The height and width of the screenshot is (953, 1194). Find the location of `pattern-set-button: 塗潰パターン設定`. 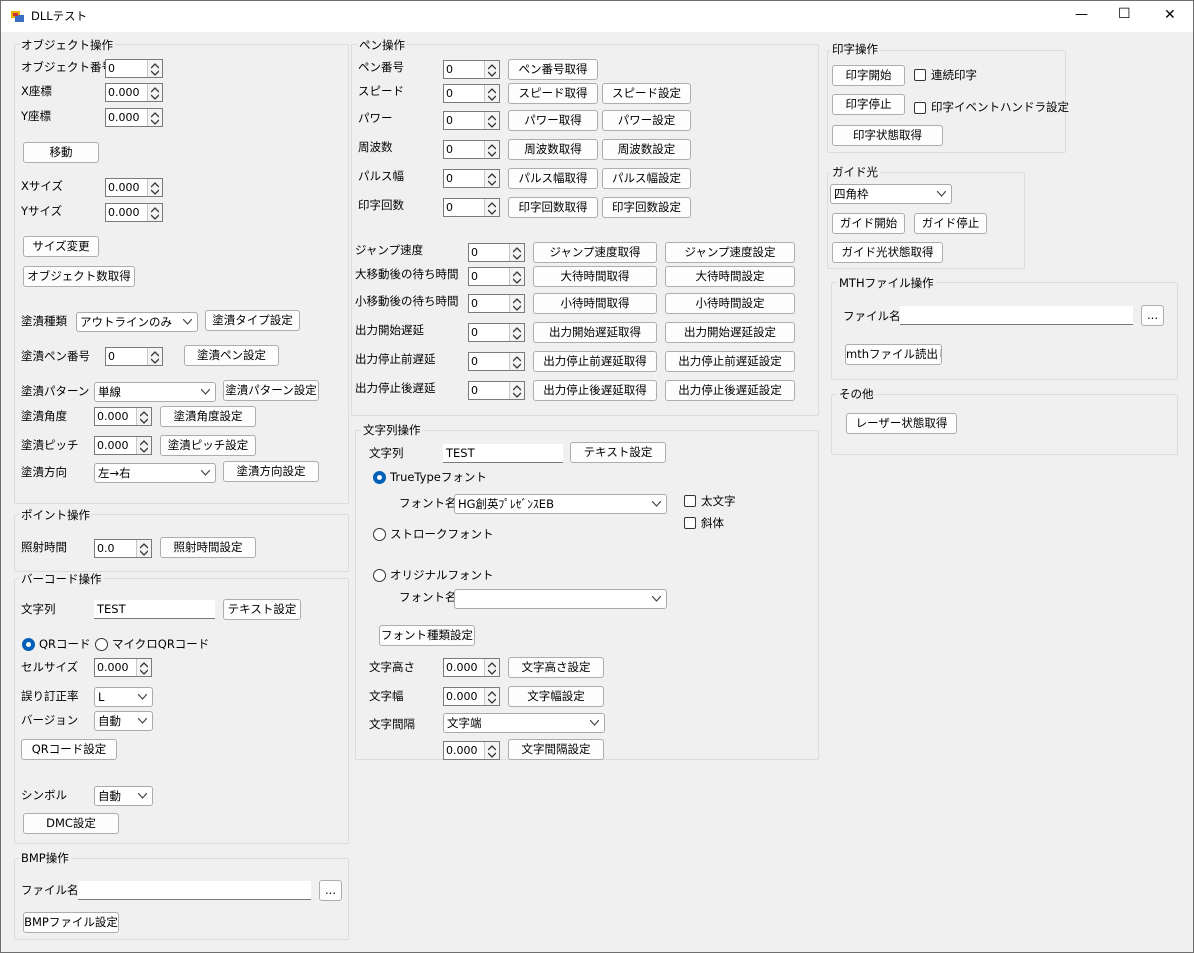

pattern-set-button: 塗潰パターン設定 is located at coordinates (271, 390).